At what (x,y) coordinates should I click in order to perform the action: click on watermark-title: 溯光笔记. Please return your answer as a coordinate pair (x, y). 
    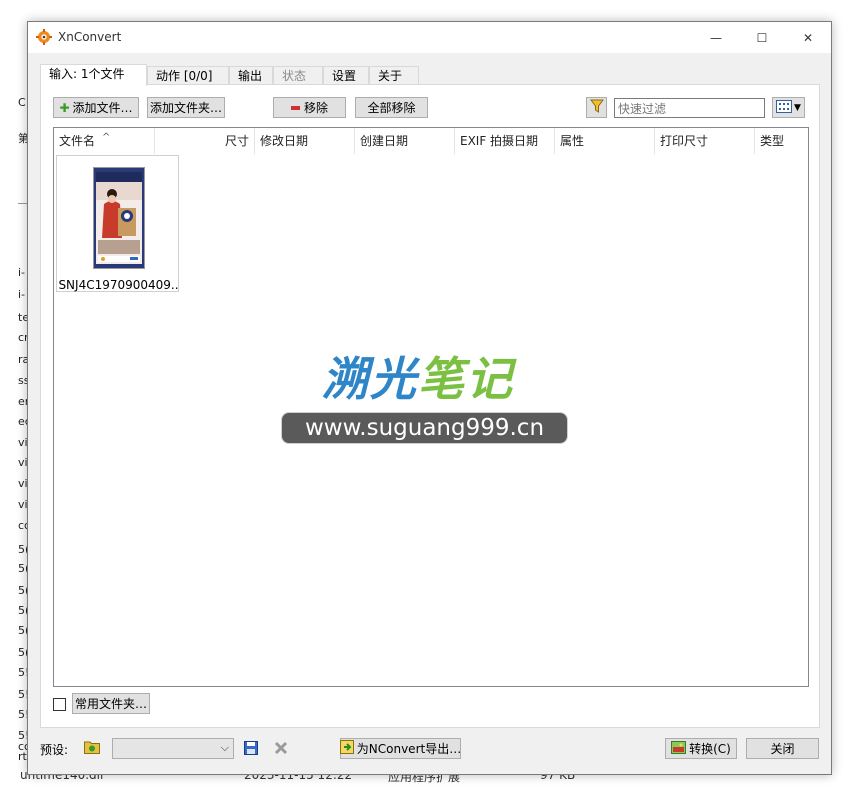
    Looking at the image, I should click on (418, 376).